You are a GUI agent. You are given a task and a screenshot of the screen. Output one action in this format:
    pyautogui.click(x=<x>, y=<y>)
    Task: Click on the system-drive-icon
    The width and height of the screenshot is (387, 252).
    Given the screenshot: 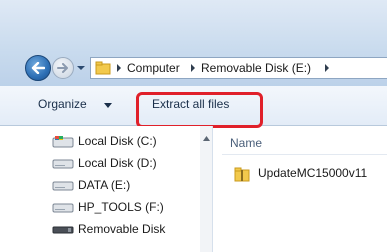 What is the action you would take?
    pyautogui.click(x=63, y=142)
    